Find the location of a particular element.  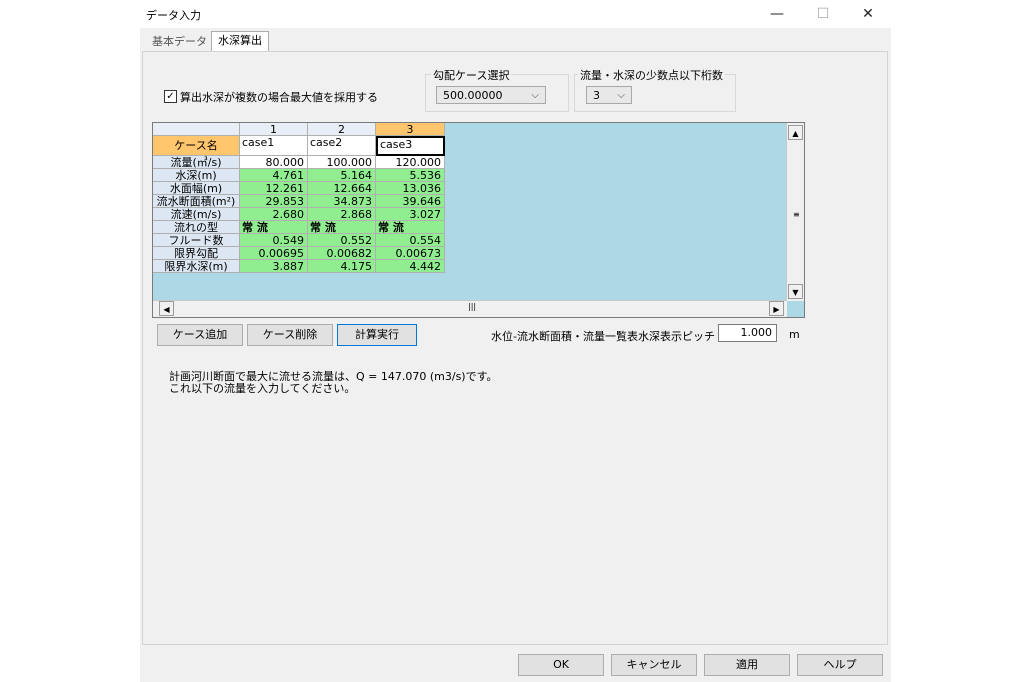

minimize-icon: — is located at coordinates (777, 14).